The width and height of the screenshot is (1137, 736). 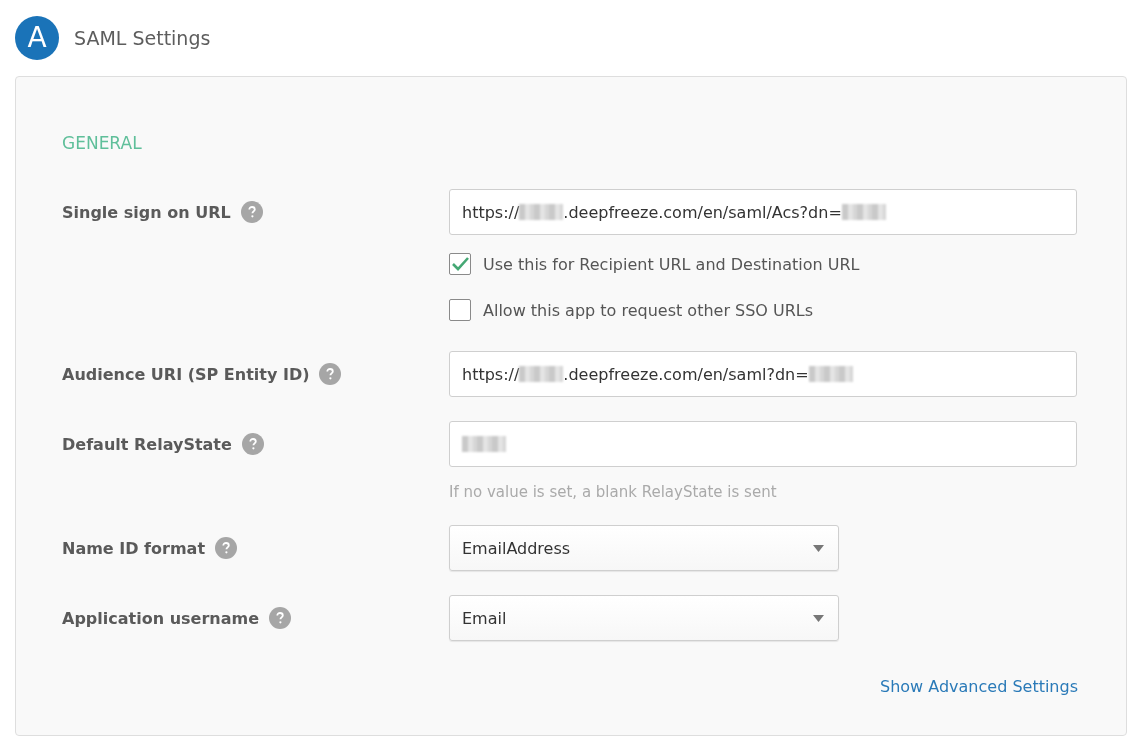 I want to click on field-label: Single sign on URL, so click(x=146, y=212).